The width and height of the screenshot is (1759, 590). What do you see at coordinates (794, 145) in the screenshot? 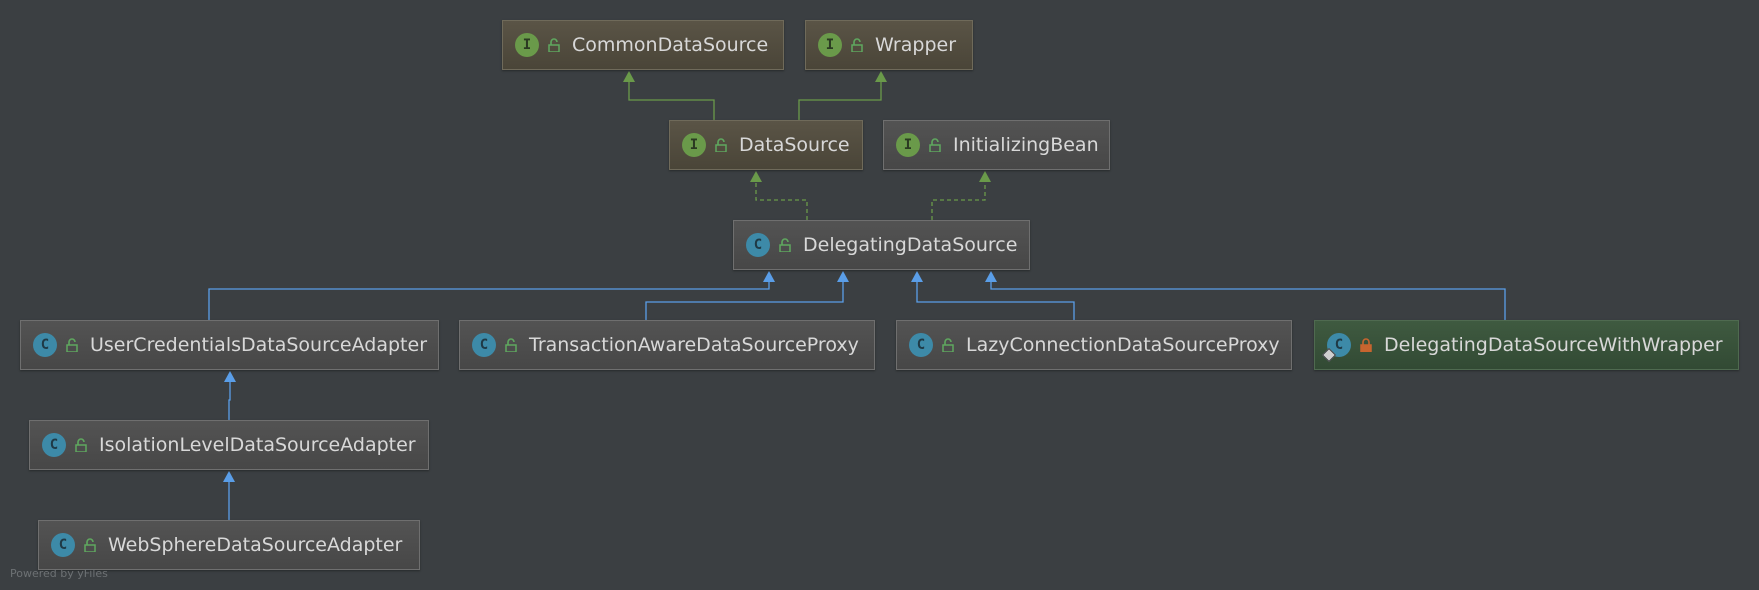
I see `node-name-label: DataSource` at bounding box center [794, 145].